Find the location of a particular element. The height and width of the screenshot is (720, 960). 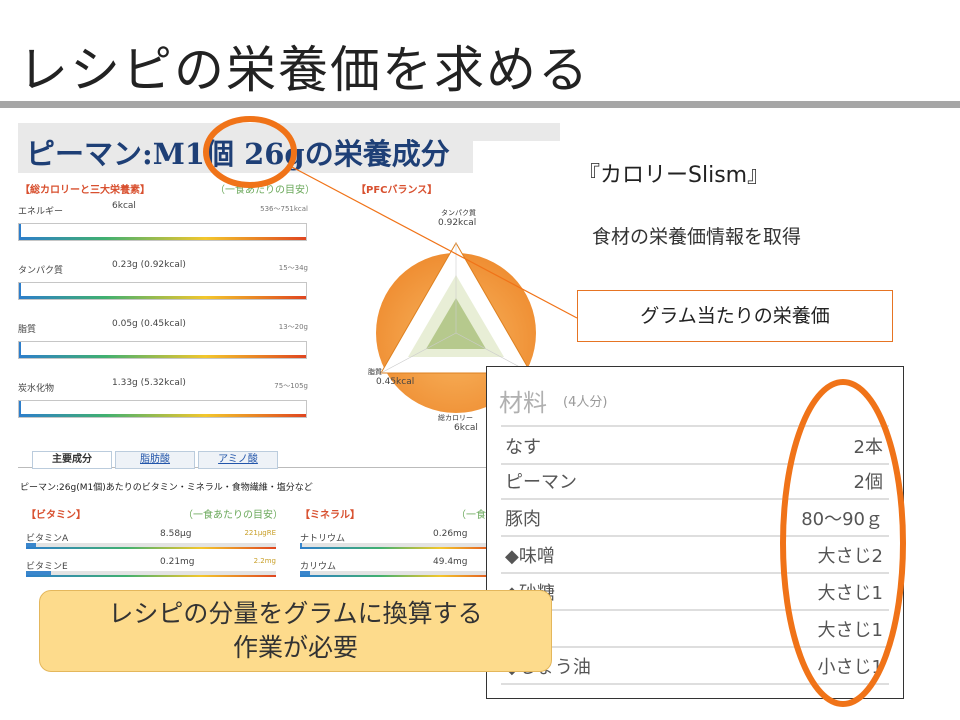

conversion-note-line1: レシピの分量をグラムに換算する is located at coordinates (295, 613).